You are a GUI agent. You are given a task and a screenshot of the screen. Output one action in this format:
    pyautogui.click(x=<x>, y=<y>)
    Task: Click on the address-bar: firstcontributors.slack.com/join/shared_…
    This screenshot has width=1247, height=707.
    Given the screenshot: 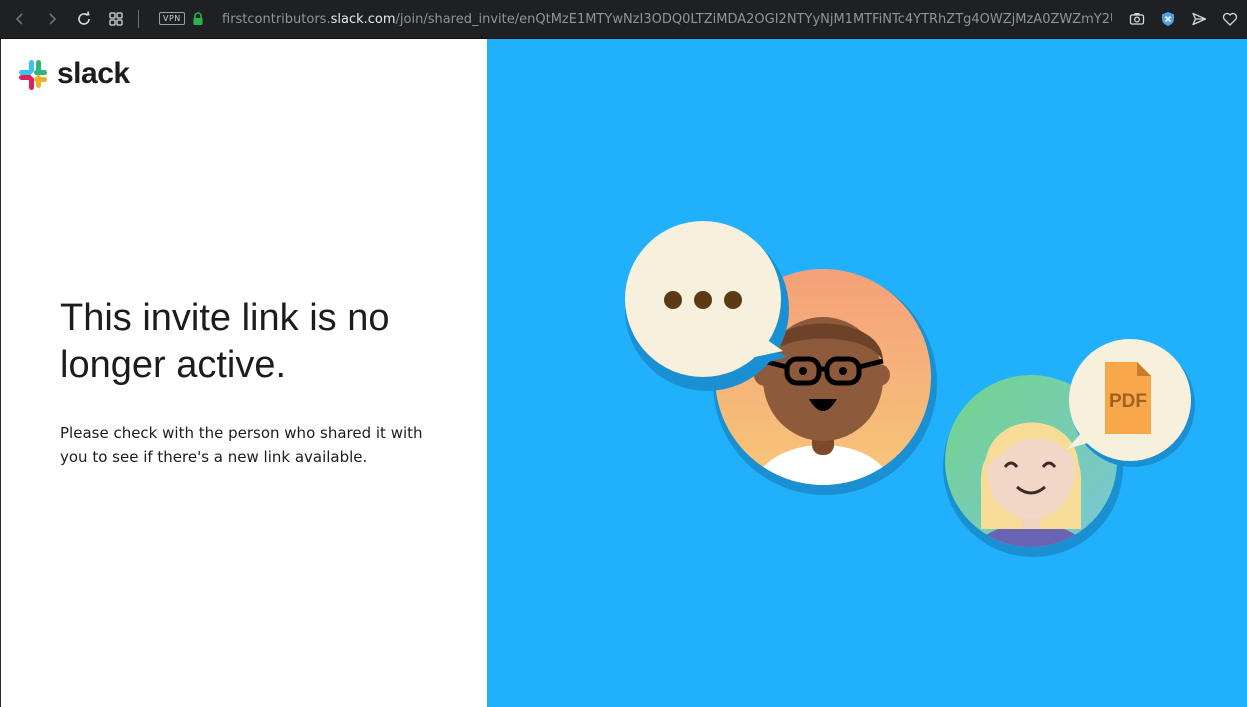 What is the action you would take?
    pyautogui.click(x=667, y=20)
    